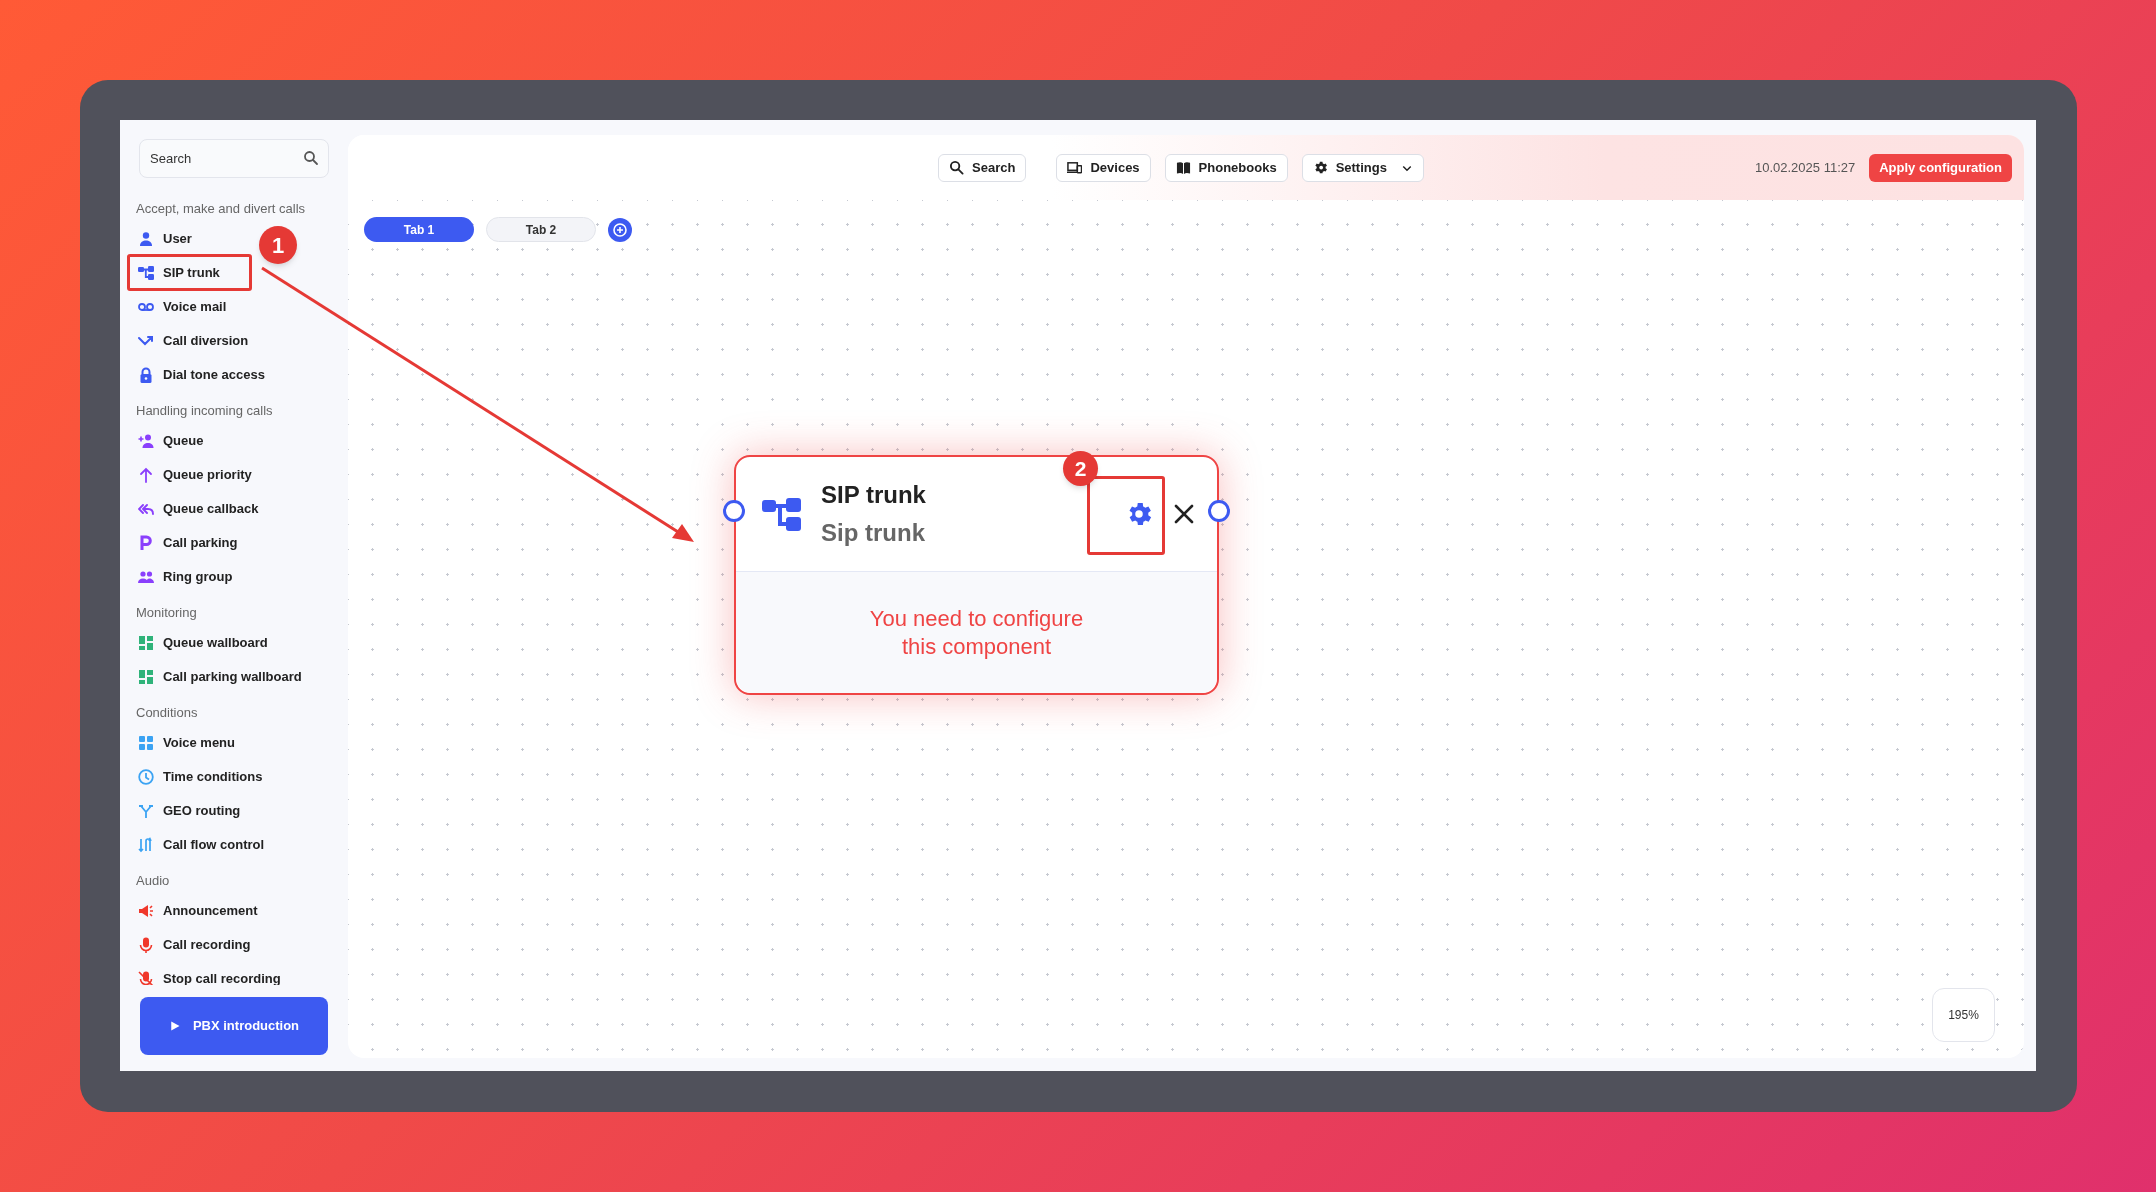 Image resolution: width=2156 pixels, height=1192 pixels. I want to click on output-port, so click(1219, 511).